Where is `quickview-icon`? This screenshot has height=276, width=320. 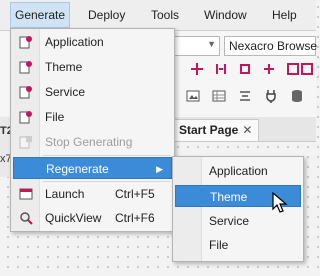 quickview-icon is located at coordinates (26, 218).